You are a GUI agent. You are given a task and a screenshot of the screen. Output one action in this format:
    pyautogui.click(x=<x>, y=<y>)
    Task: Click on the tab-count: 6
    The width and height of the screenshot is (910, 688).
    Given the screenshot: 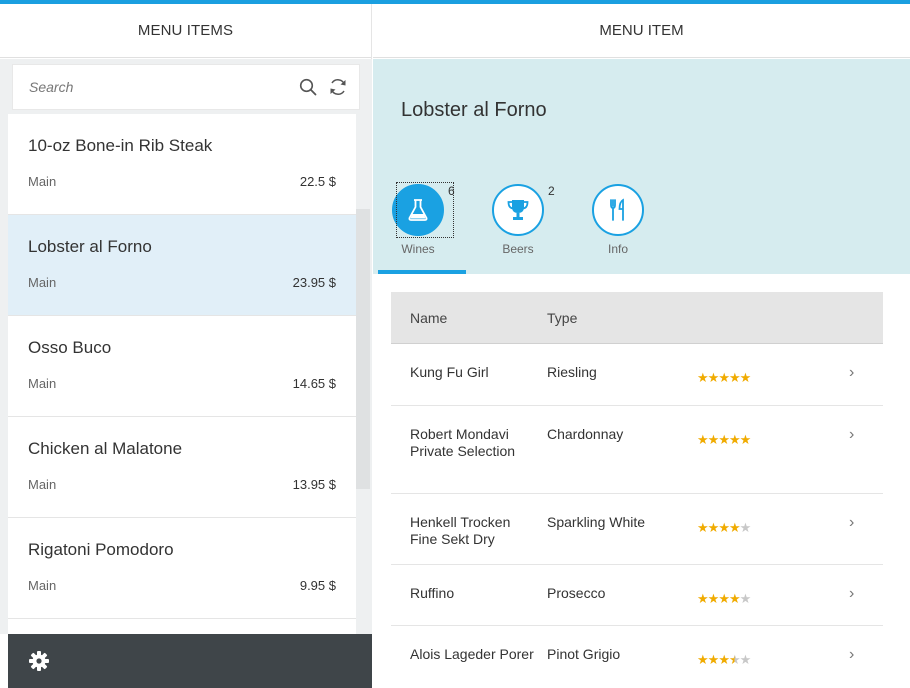 What is the action you would take?
    pyautogui.click(x=451, y=191)
    